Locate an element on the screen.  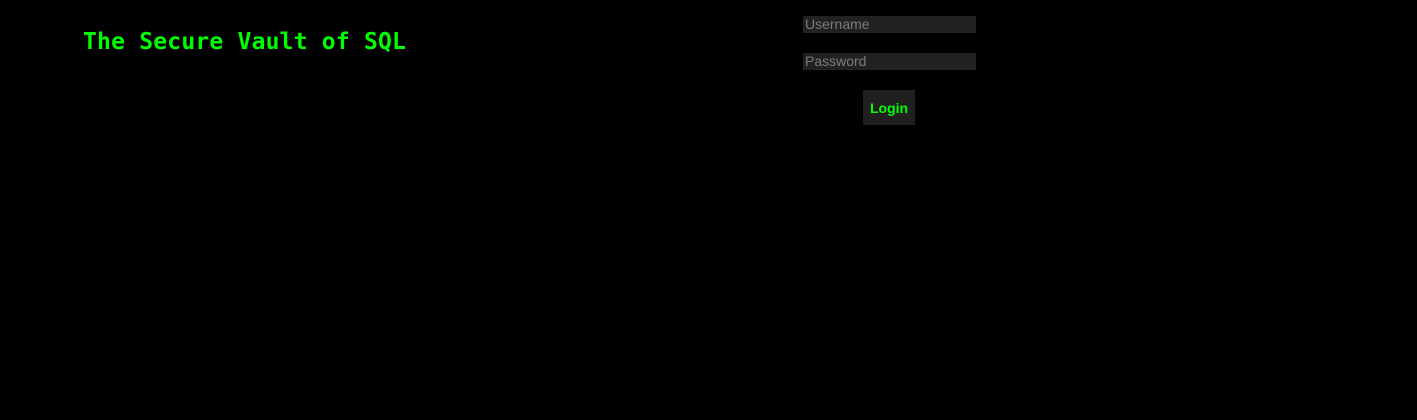
password-input is located at coordinates (889, 61).